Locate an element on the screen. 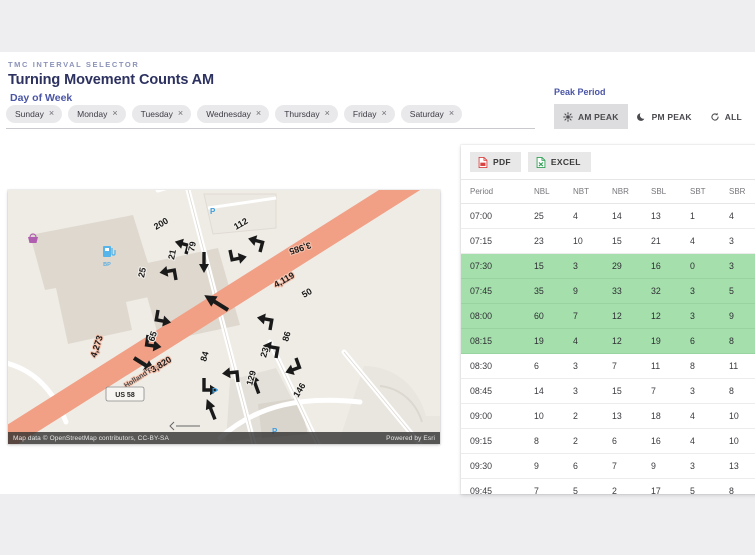 The width and height of the screenshot is (755, 555). cell-nbl: 14 is located at coordinates (553, 391).